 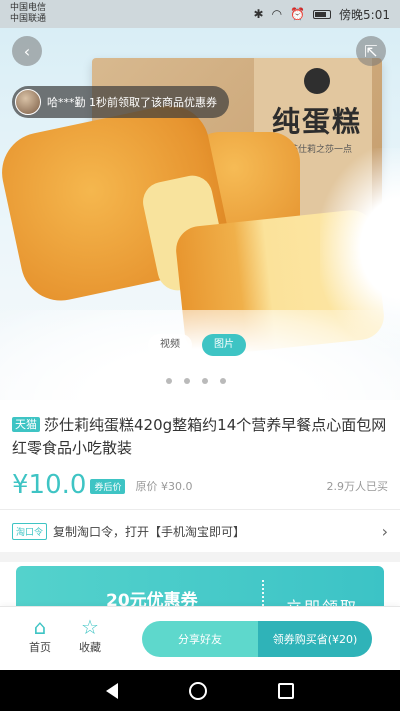 I want to click on tab-video: 视频, so click(x=170, y=345).